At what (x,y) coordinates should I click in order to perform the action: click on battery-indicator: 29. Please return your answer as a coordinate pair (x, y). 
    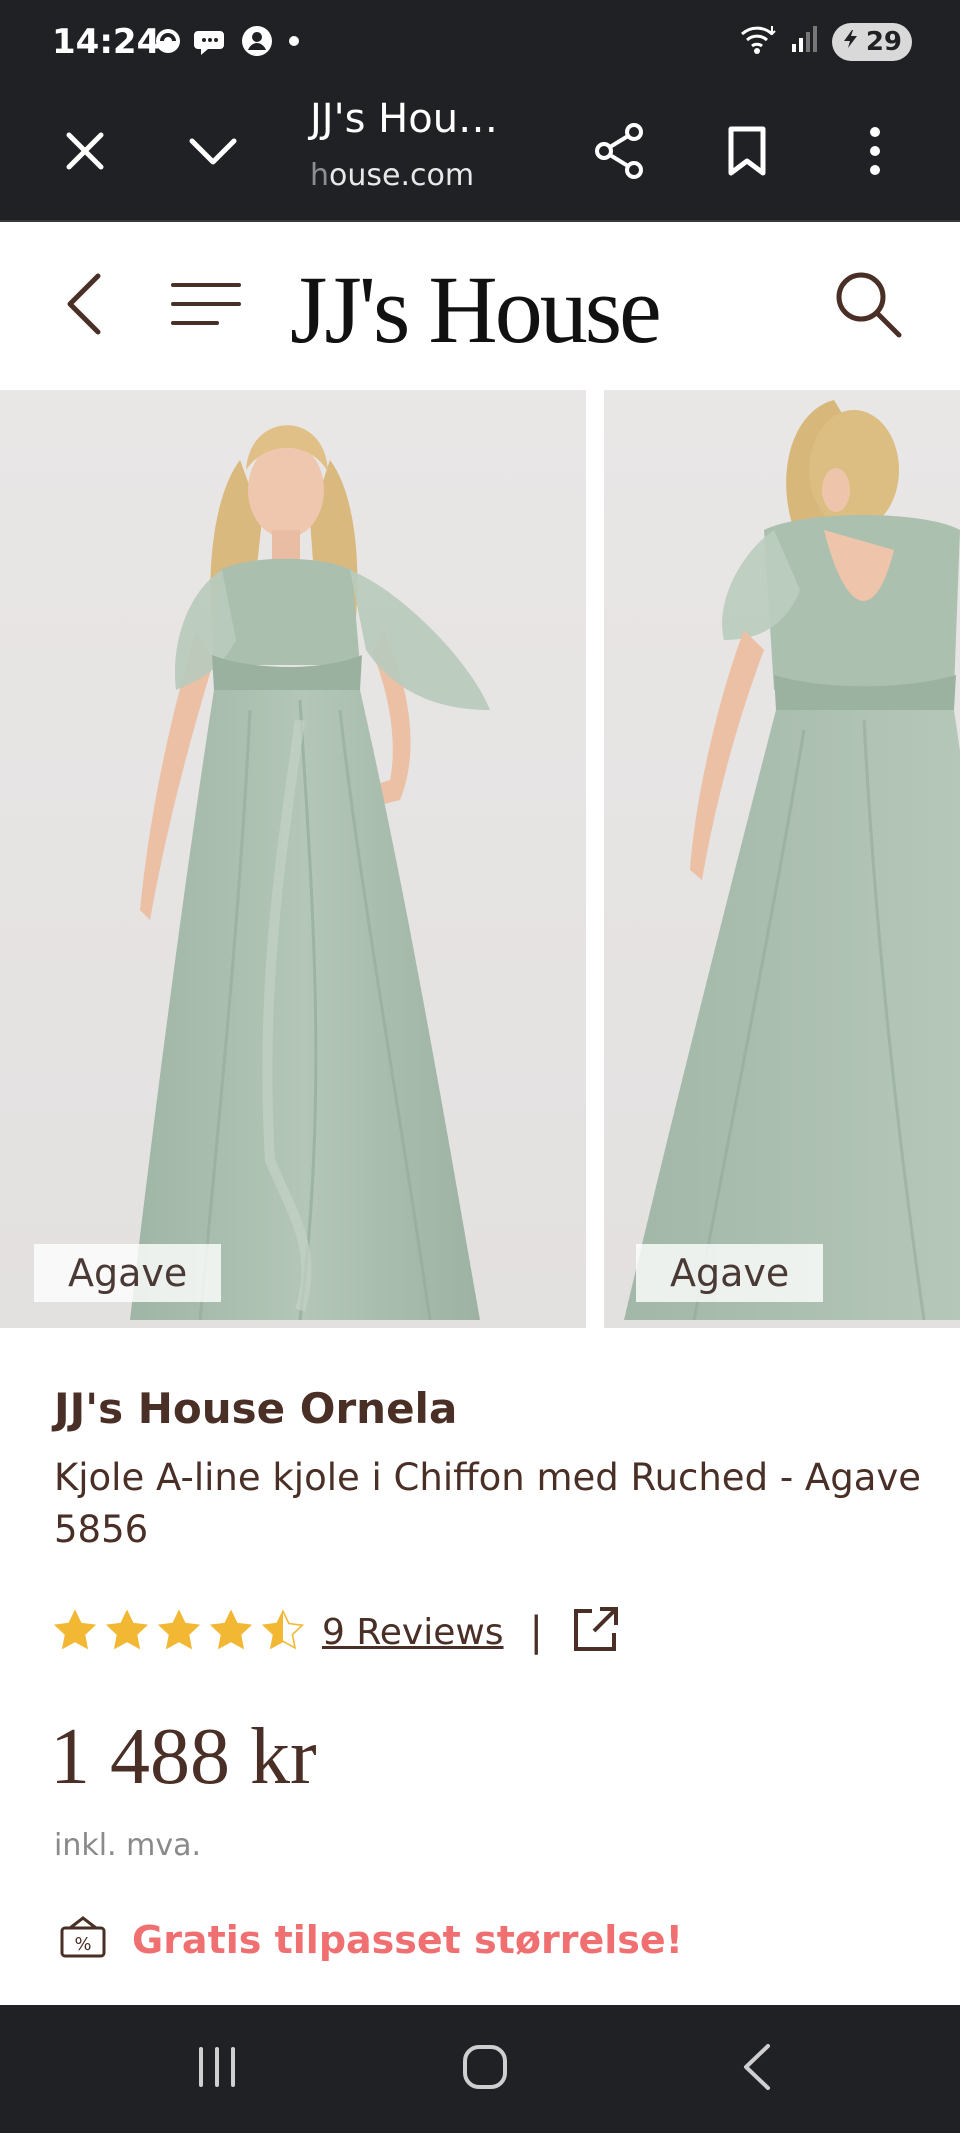
    Looking at the image, I should click on (871, 41).